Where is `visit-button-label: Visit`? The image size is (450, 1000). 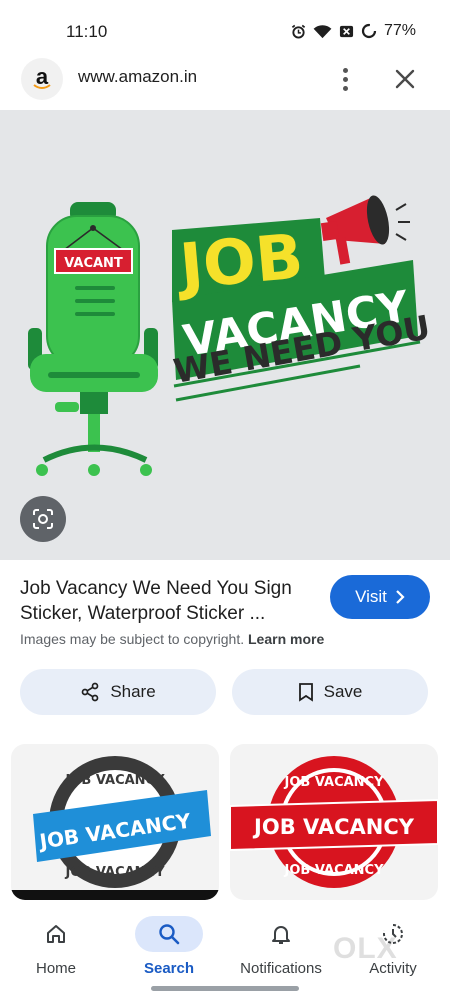
visit-button-label: Visit is located at coordinates (371, 596).